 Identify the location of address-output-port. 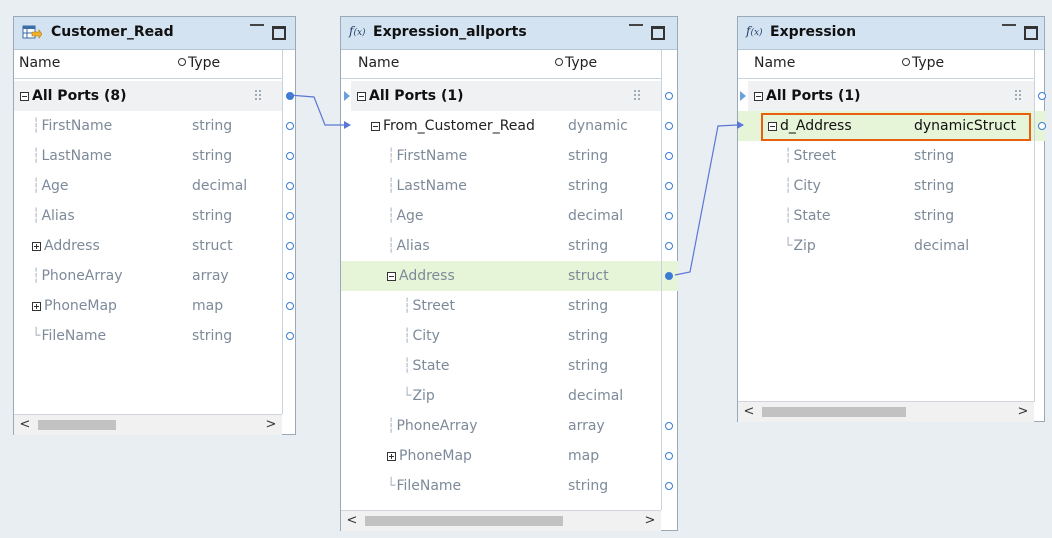
(669, 276).